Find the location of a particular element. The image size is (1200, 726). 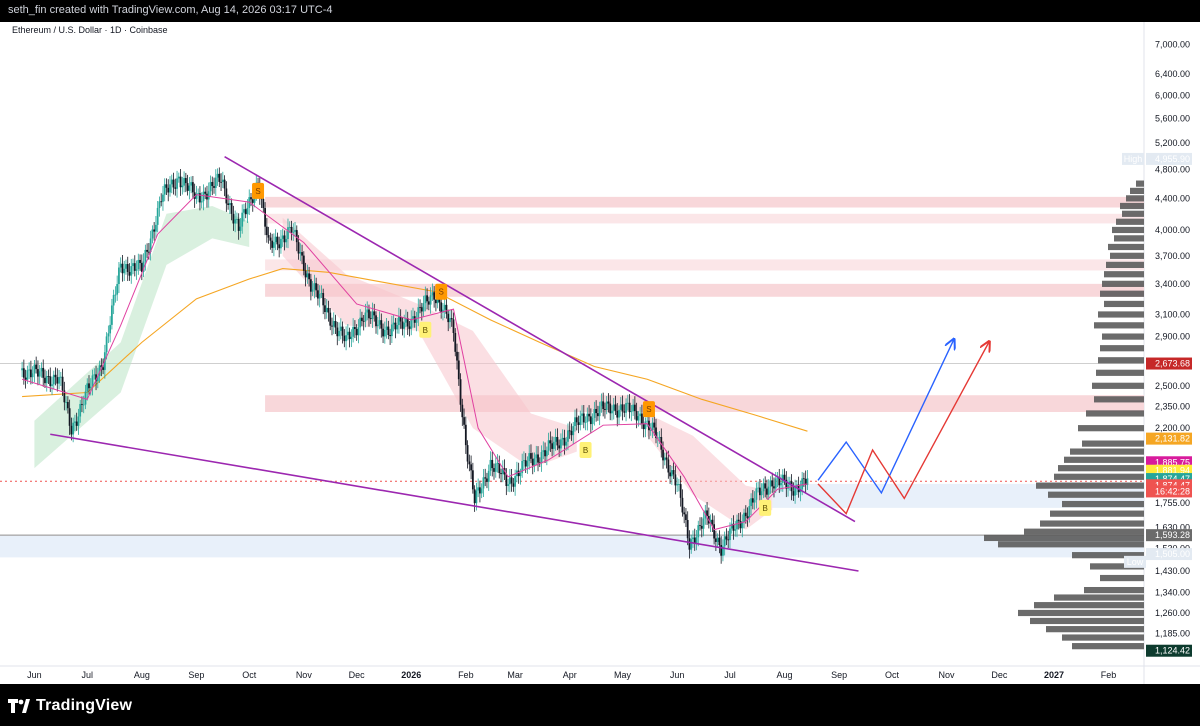

y-tick-label: 6,400.00 is located at coordinates (1172, 74).